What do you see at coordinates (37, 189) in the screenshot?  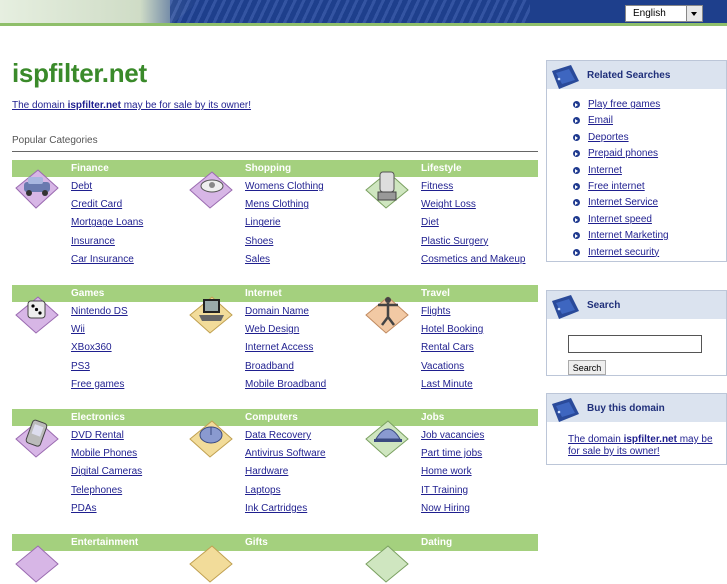 I see `car-icon` at bounding box center [37, 189].